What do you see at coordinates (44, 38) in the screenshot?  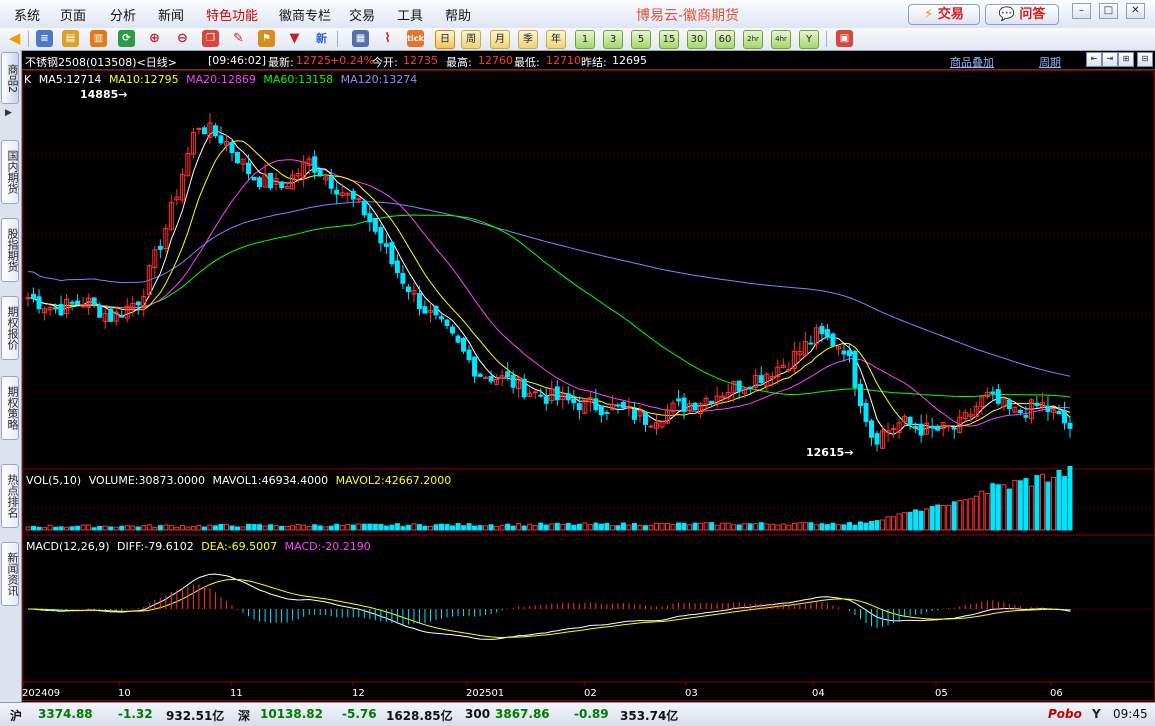 I see `layers-icon: ≡` at bounding box center [44, 38].